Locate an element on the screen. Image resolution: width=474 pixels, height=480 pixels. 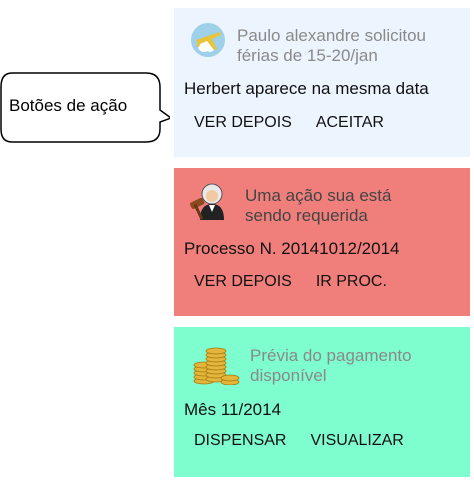
go-to-process-button: IR PROC. is located at coordinates (351, 282).